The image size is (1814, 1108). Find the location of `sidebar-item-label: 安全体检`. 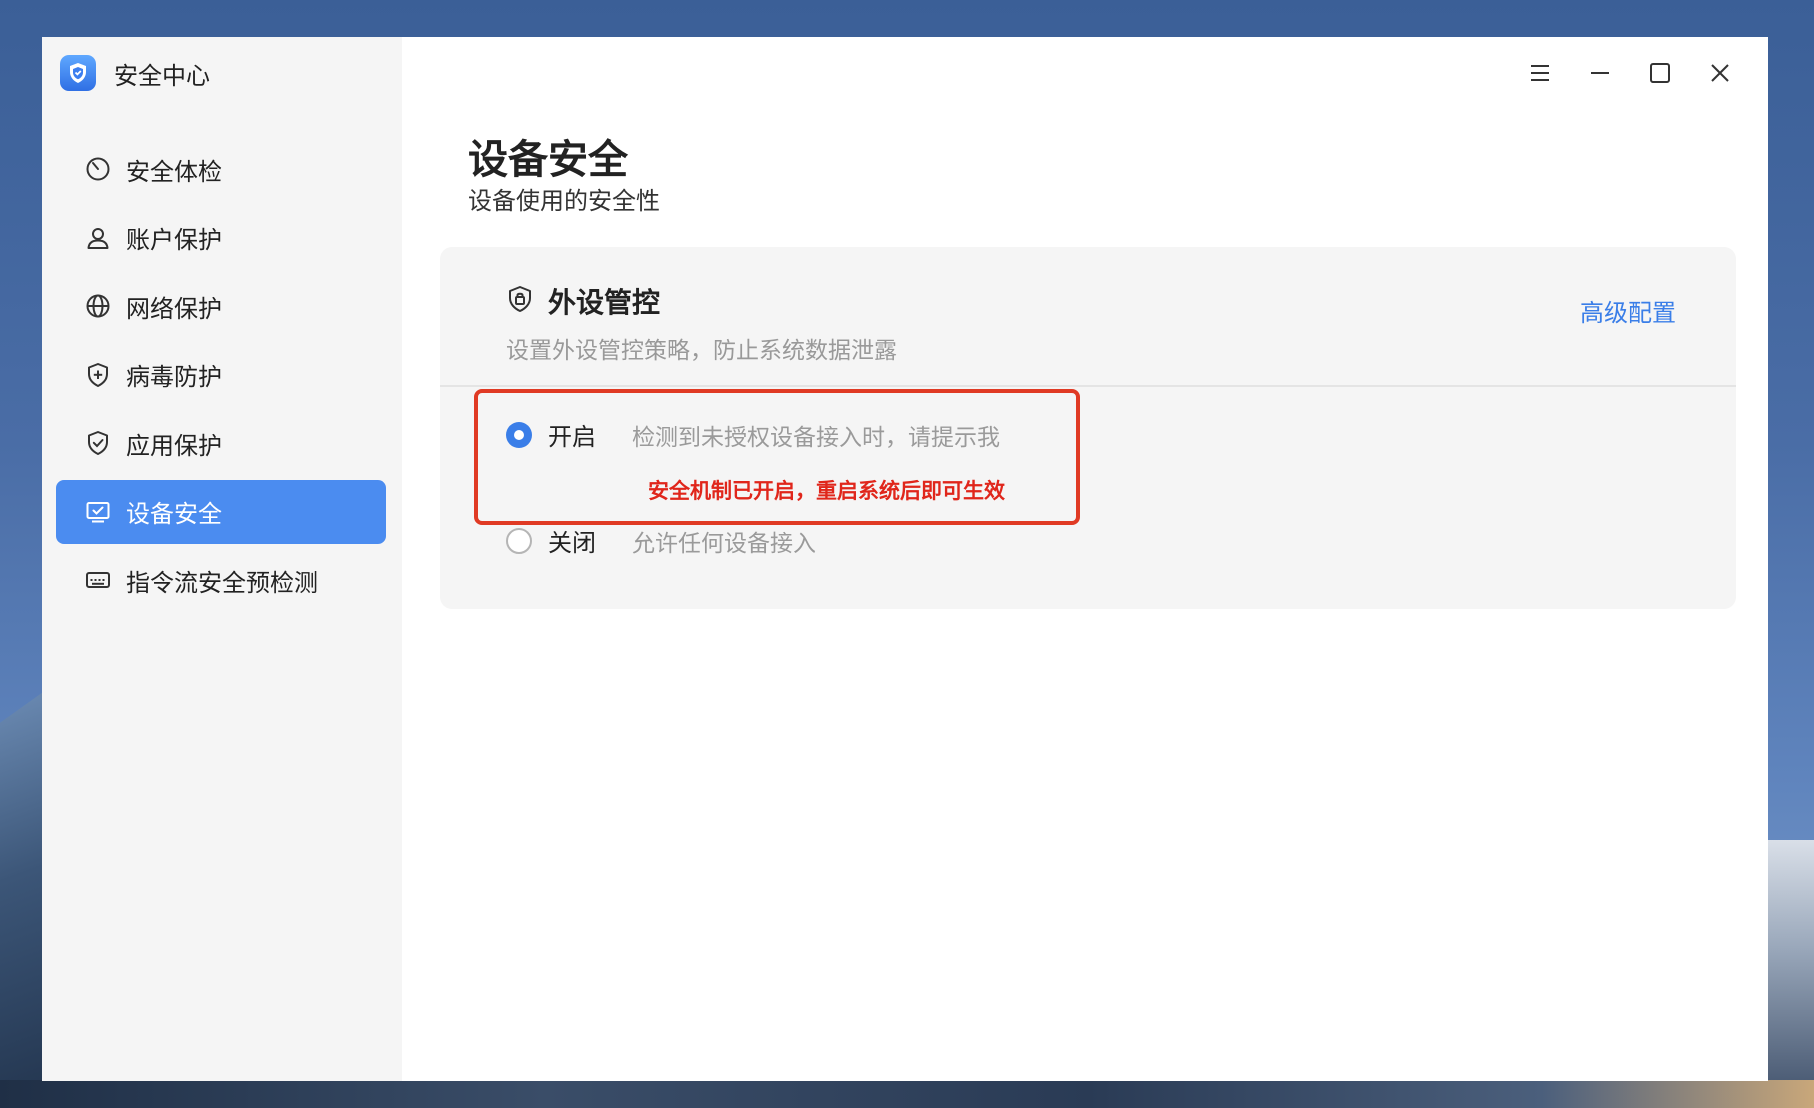

sidebar-item-label: 安全体检 is located at coordinates (174, 171).